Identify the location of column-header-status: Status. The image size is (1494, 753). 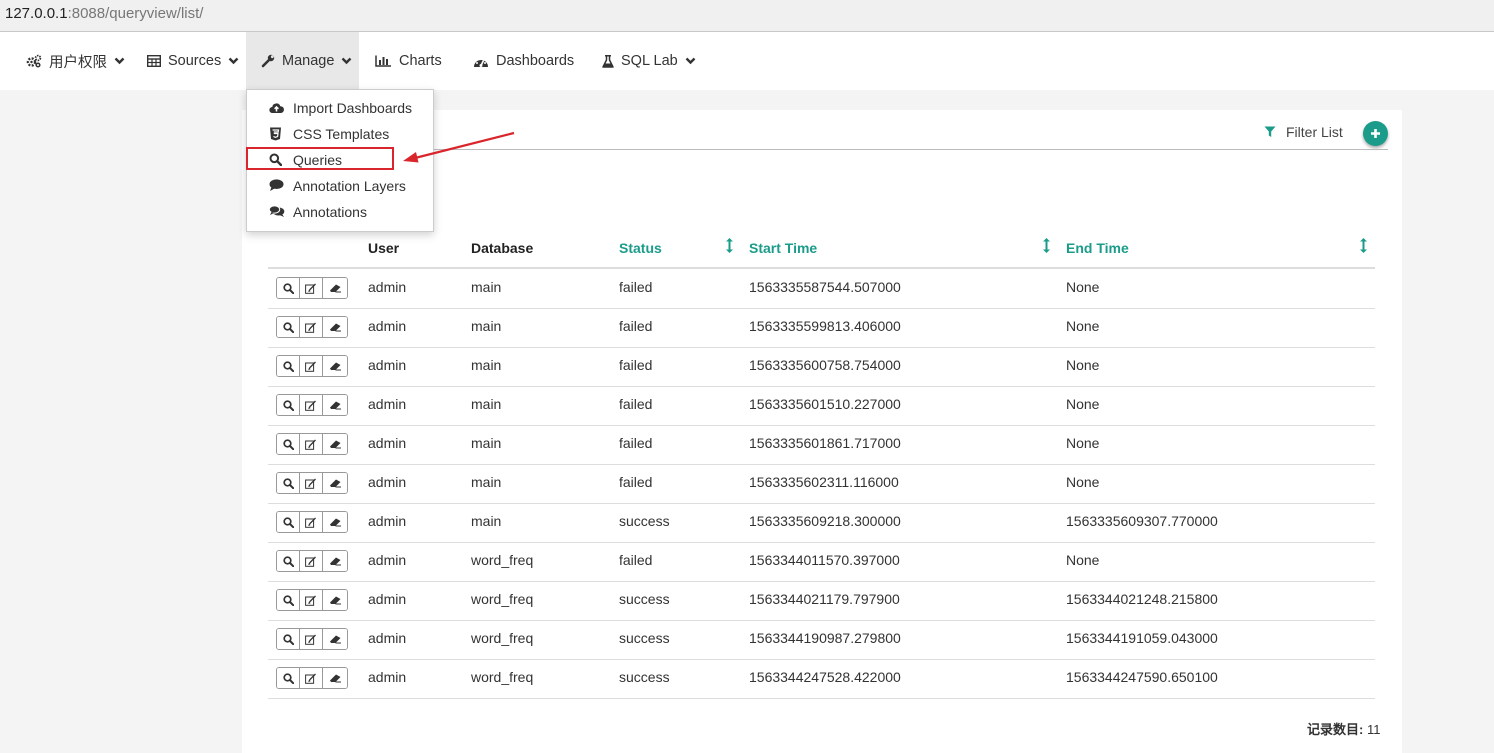
(640, 248).